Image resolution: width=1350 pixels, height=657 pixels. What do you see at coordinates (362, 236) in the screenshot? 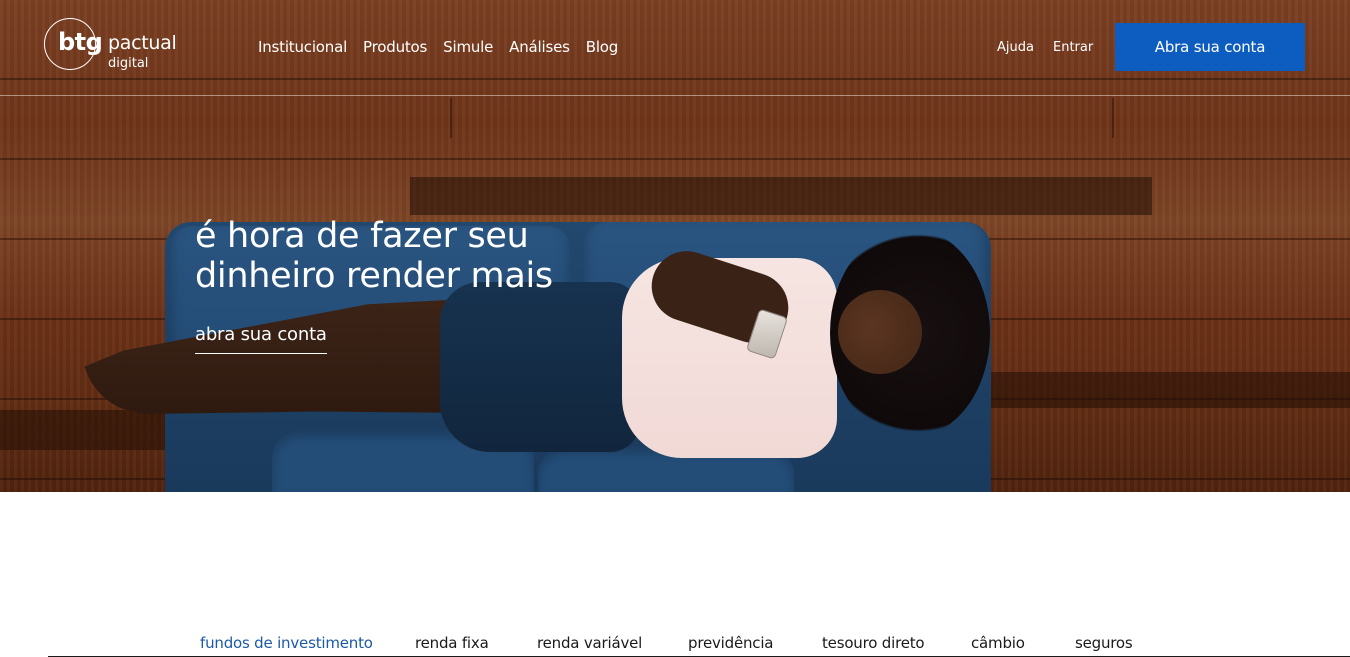
I see `hero-title-line-1: é hora de fazer seu` at bounding box center [362, 236].